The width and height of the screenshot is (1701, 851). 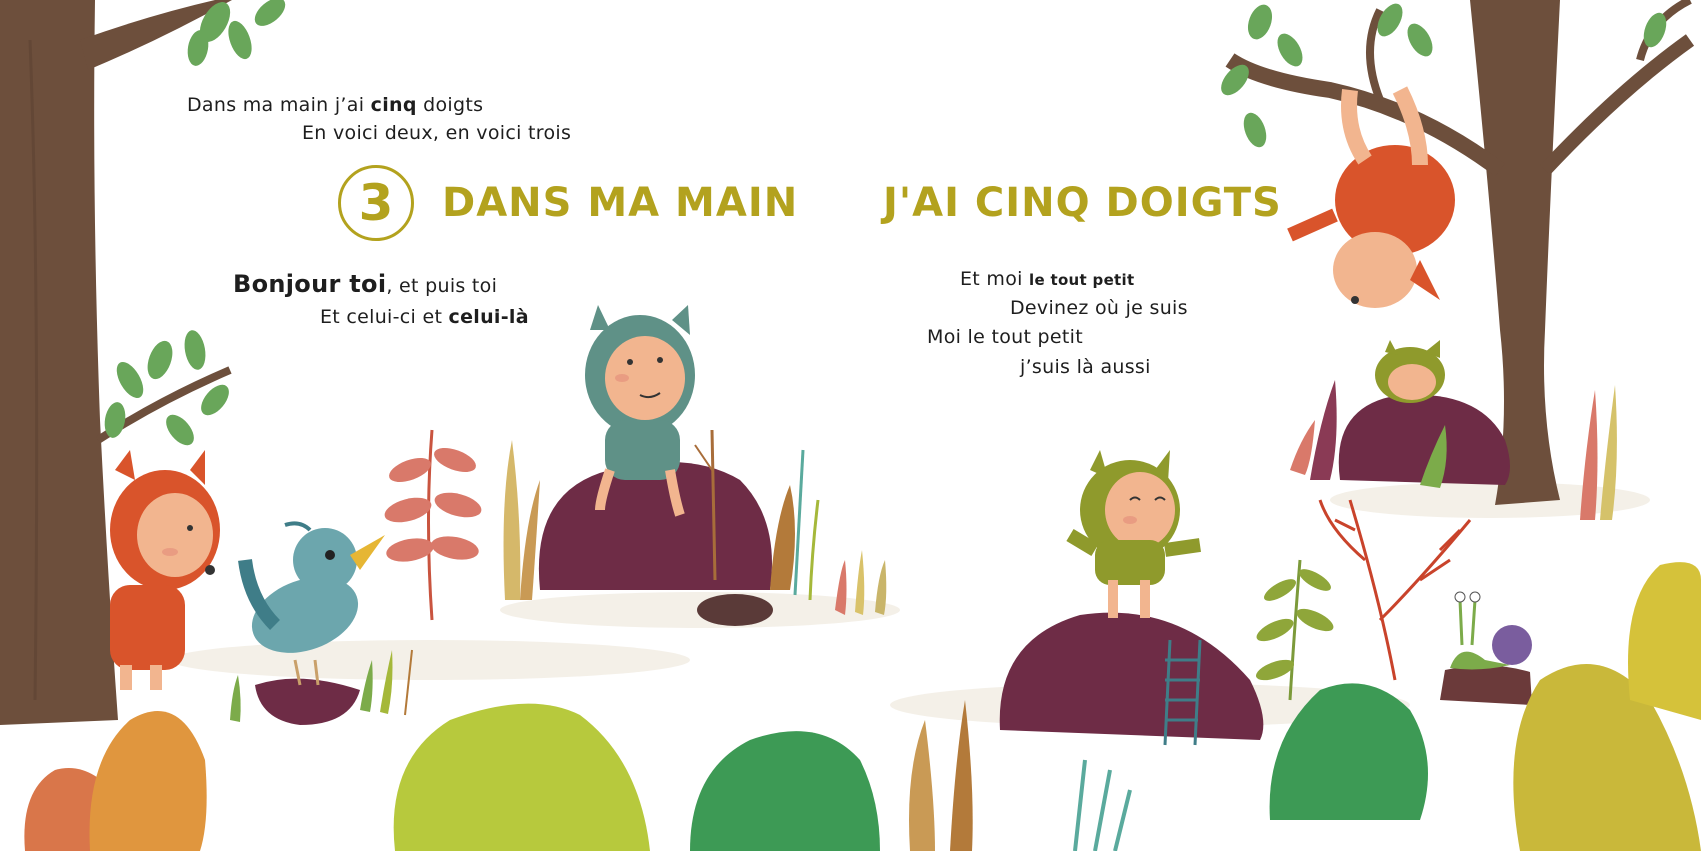 What do you see at coordinates (995, 279) in the screenshot?
I see `verse-line-3-part-a: Et moi` at bounding box center [995, 279].